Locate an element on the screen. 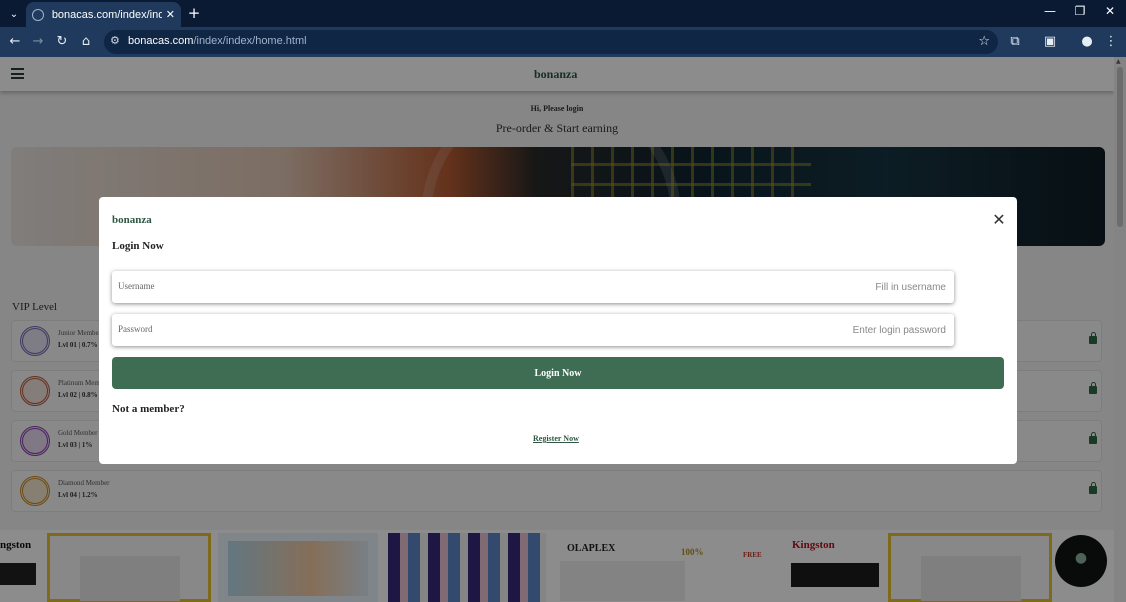  profile-icon: ● is located at coordinates (1087, 42).